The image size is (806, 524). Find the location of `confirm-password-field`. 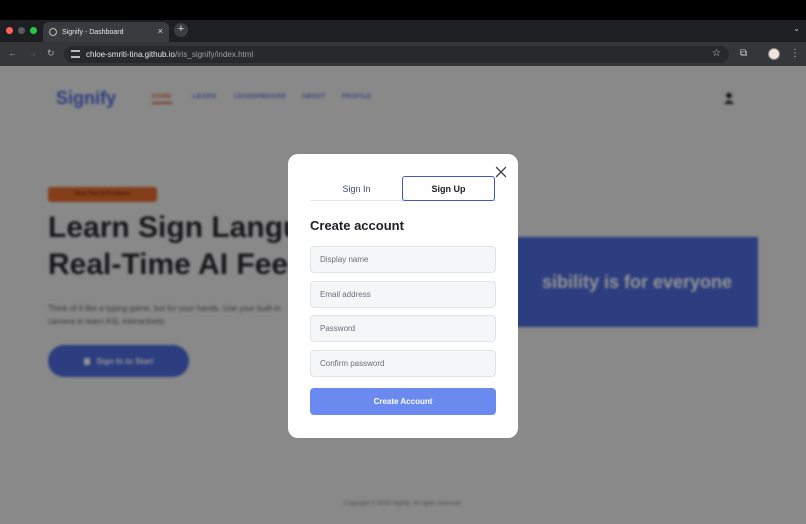

confirm-password-field is located at coordinates (403, 363).